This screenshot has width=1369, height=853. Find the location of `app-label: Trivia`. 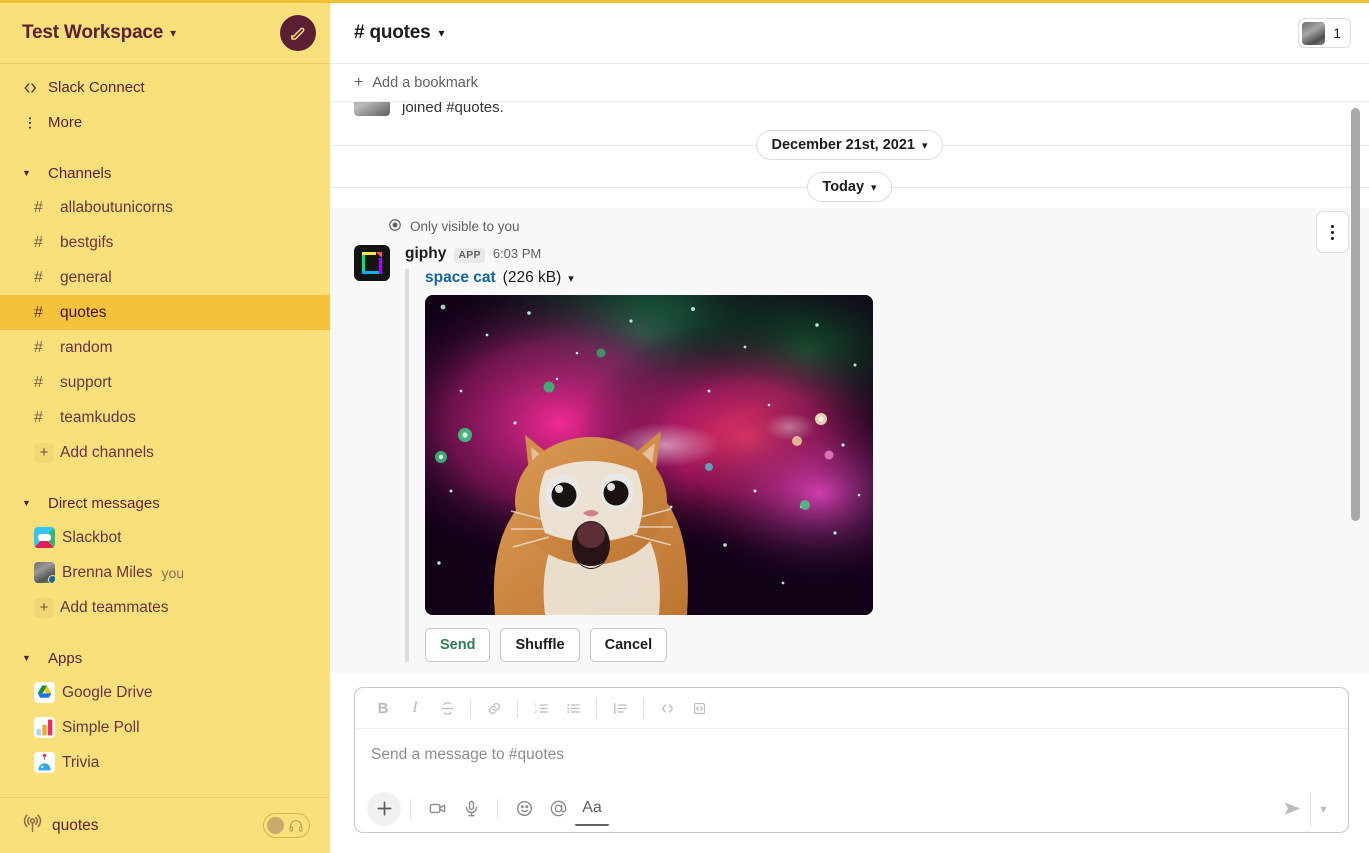

app-label: Trivia is located at coordinates (81, 762).